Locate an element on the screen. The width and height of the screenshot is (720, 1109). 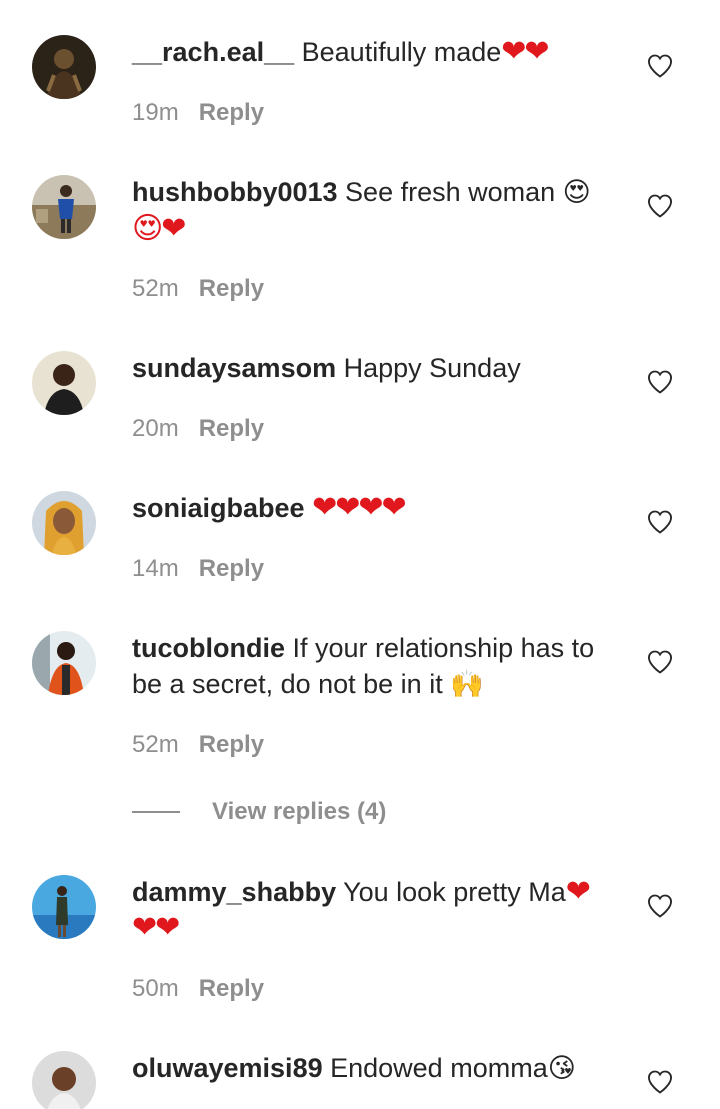
view-replies-label: View replies (4) is located at coordinates (299, 811).